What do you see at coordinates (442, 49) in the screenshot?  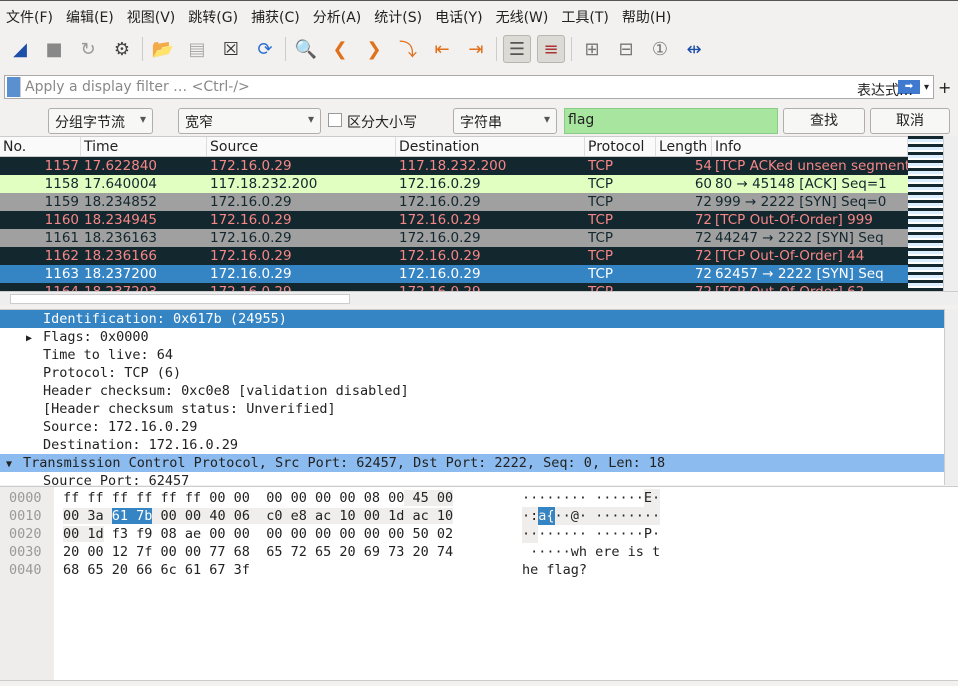 I see `first-packet-icon: ⇤` at bounding box center [442, 49].